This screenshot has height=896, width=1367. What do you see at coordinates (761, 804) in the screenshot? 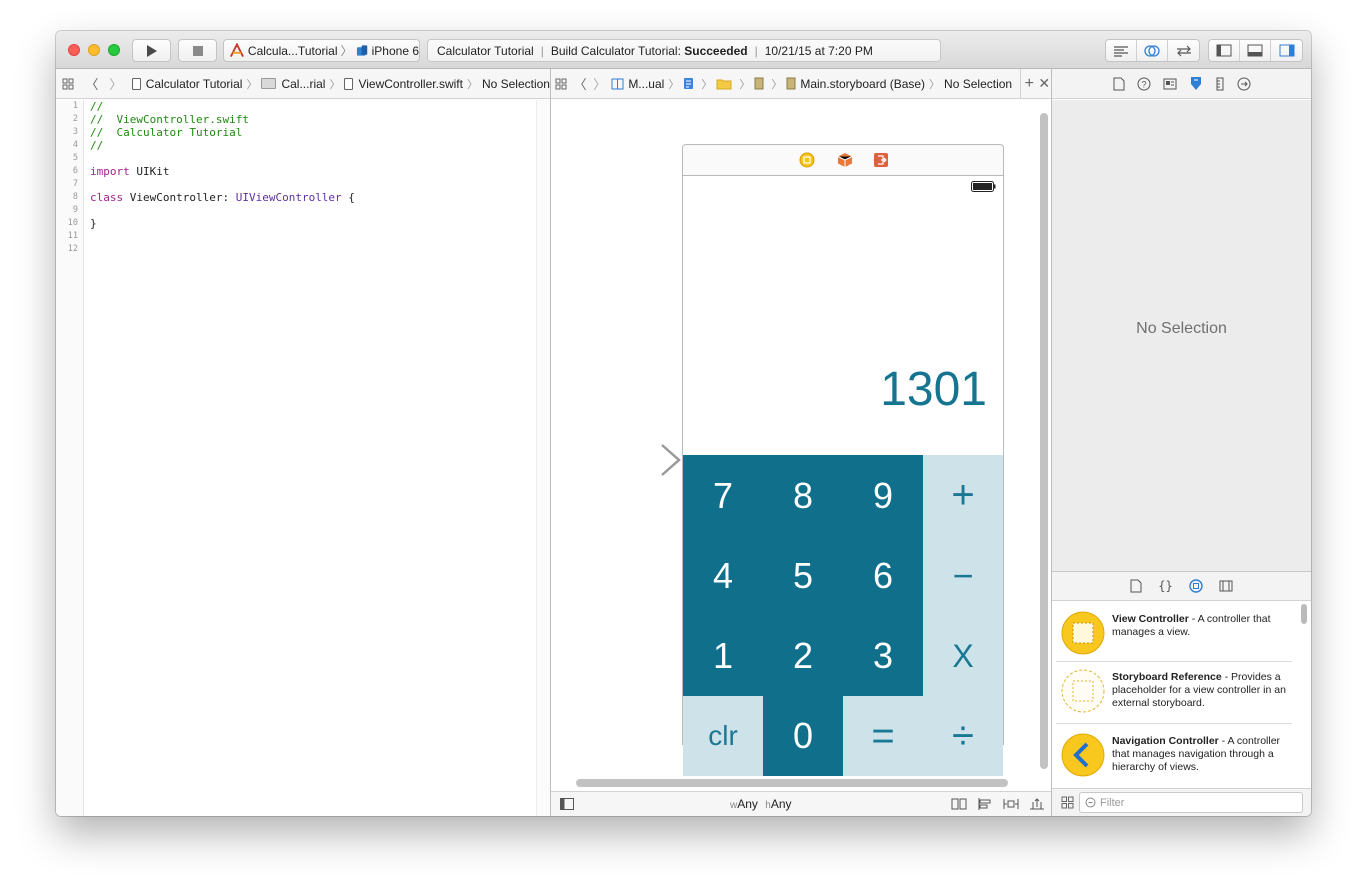
I see `size-class-control: wAny hAny` at bounding box center [761, 804].